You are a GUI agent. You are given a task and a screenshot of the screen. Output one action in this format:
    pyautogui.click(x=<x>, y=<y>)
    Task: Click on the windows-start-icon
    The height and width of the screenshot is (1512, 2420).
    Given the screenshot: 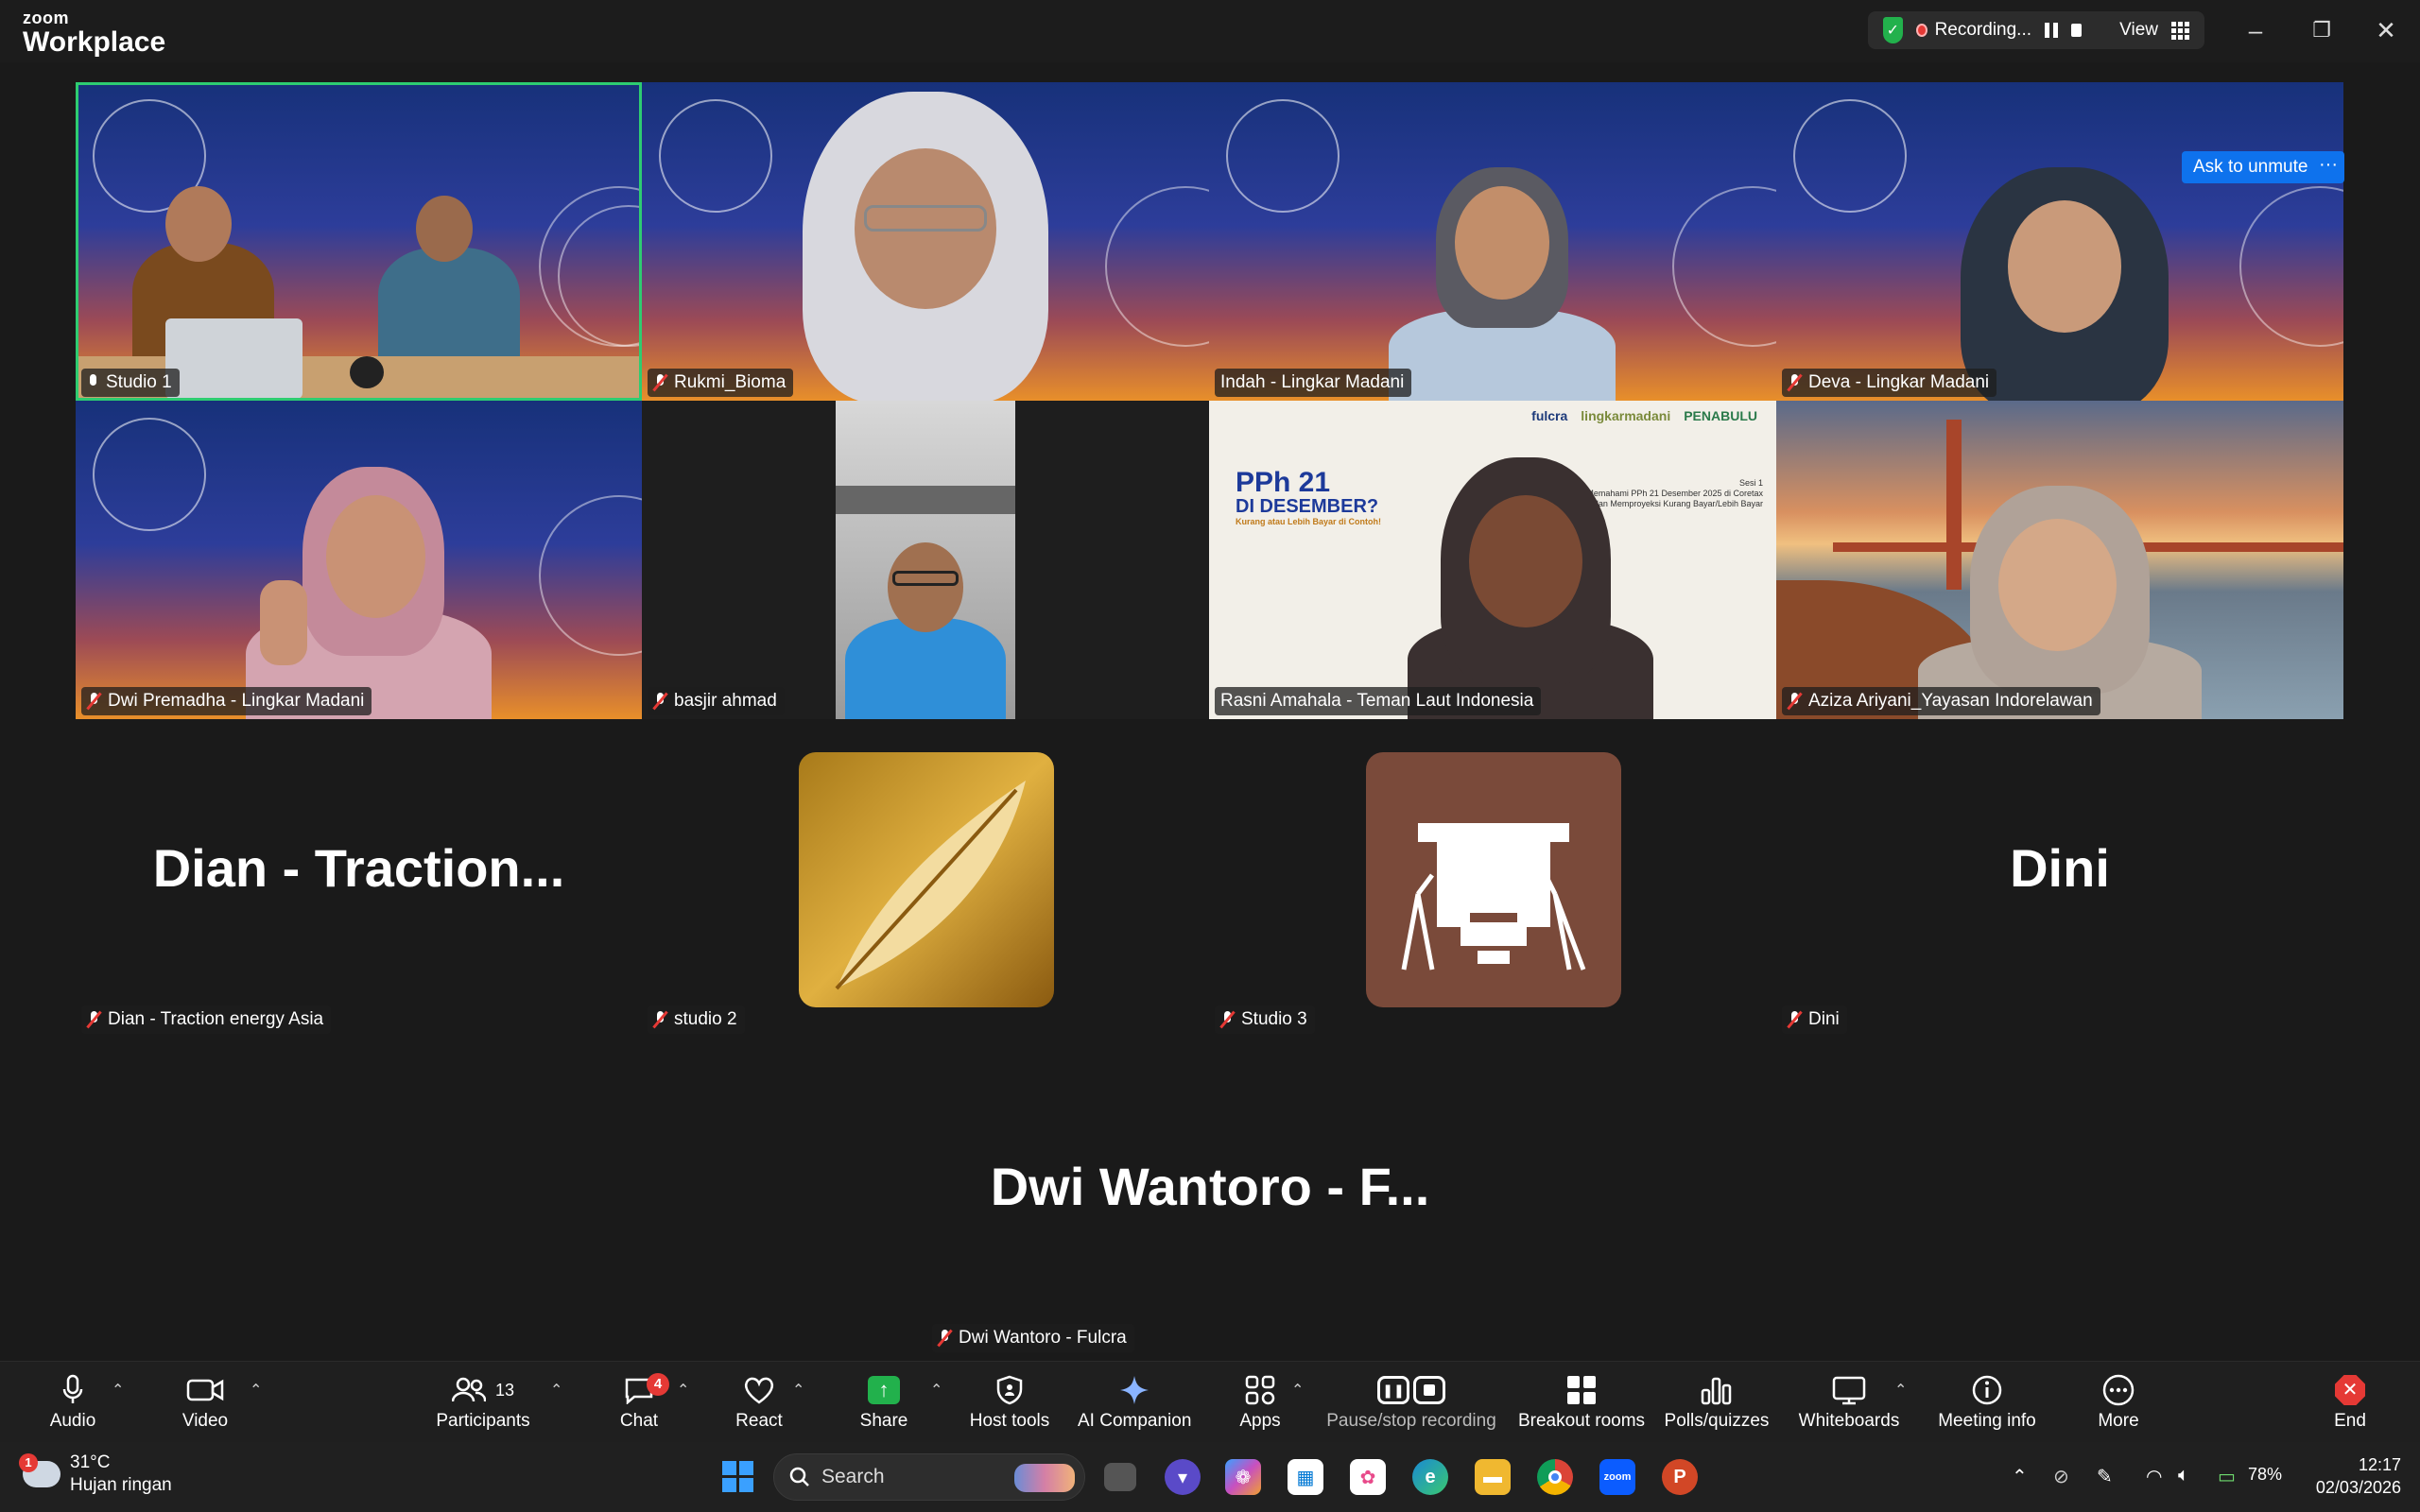 What is the action you would take?
    pyautogui.click(x=737, y=1476)
    